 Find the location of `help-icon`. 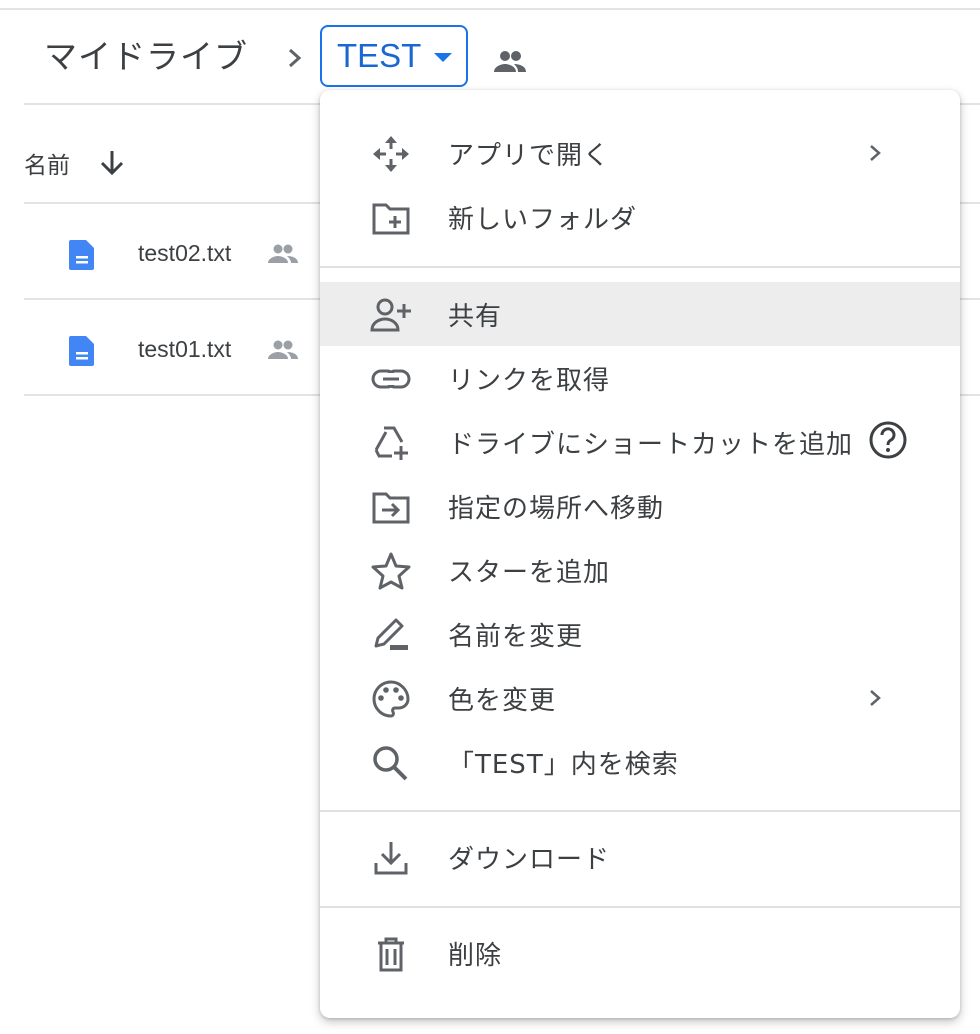

help-icon is located at coordinates (888, 440).